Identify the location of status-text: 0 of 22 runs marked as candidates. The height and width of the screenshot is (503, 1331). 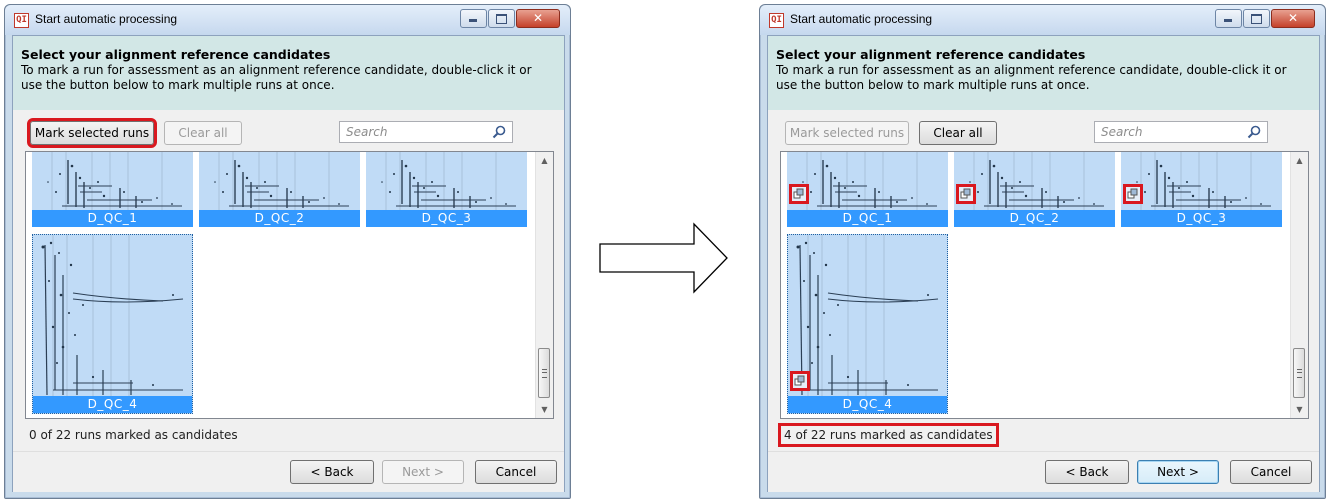
(133, 435).